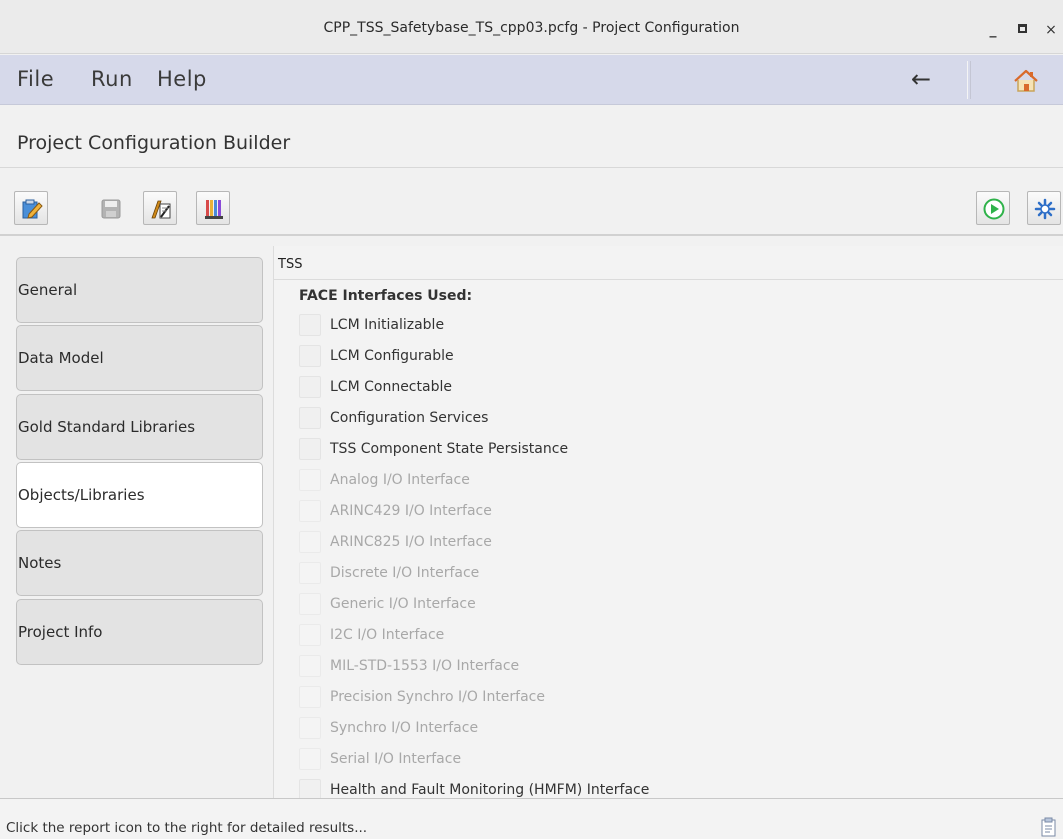 The height and width of the screenshot is (839, 1063). I want to click on interface-label: MIL-STD-1553 I/O Interface, so click(425, 666).